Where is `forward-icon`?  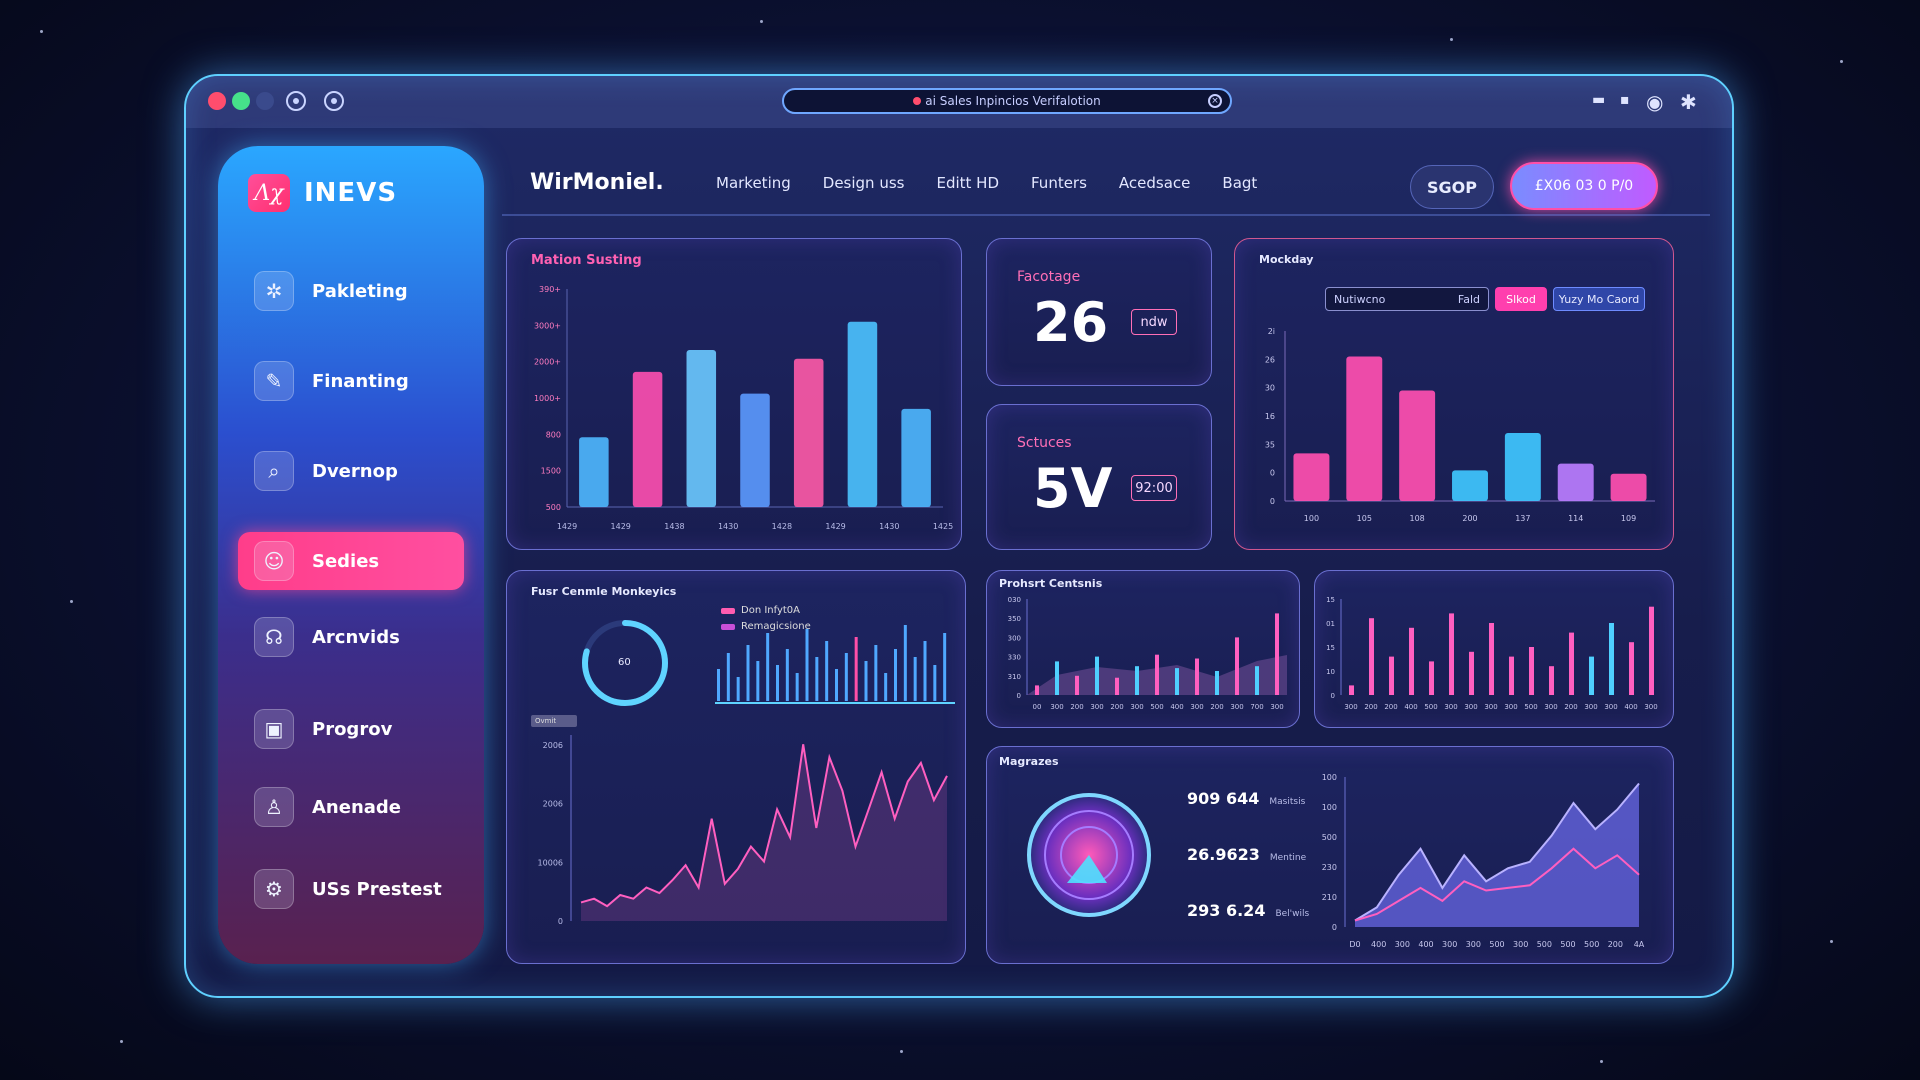 forward-icon is located at coordinates (334, 101).